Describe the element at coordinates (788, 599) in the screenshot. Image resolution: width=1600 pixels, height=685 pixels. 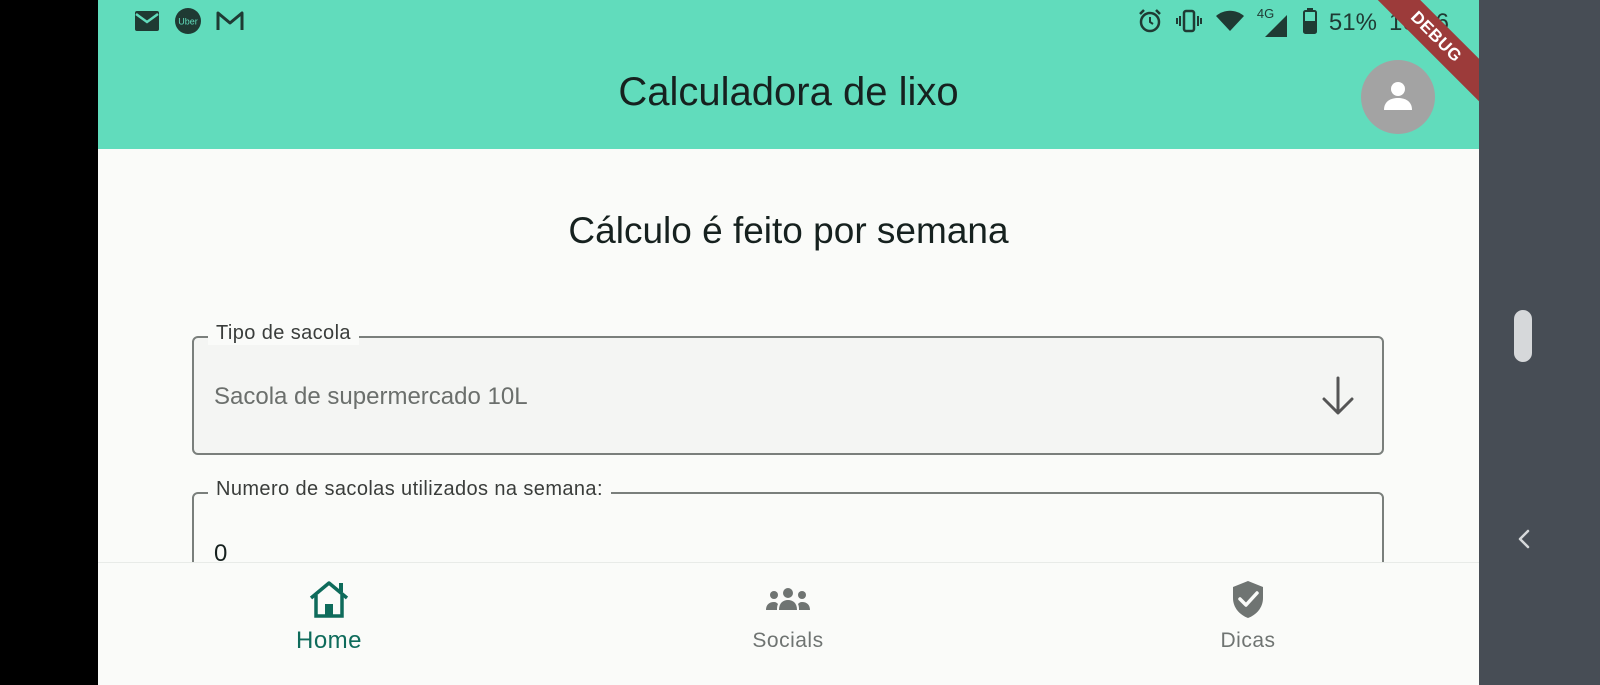
I see `people-icon` at that location.